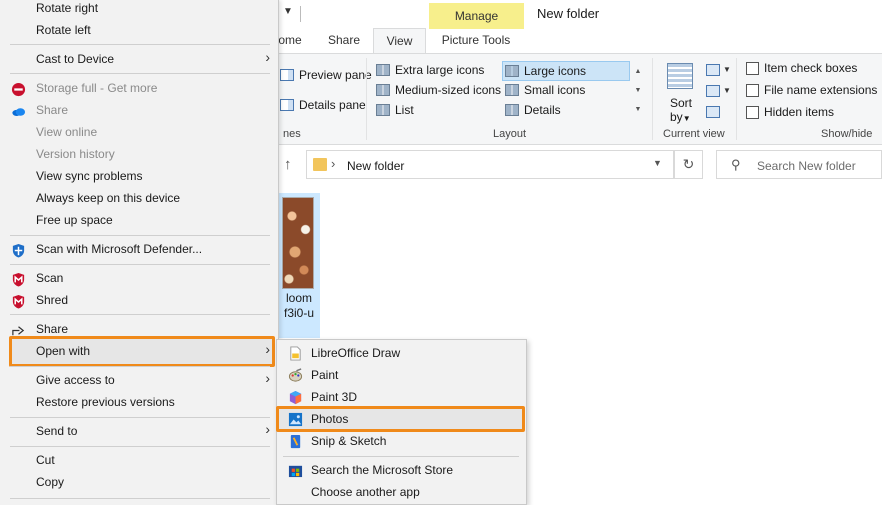 Image resolution: width=882 pixels, height=505 pixels. I want to click on menu-item-send-to: Send to ›, so click(138, 432).